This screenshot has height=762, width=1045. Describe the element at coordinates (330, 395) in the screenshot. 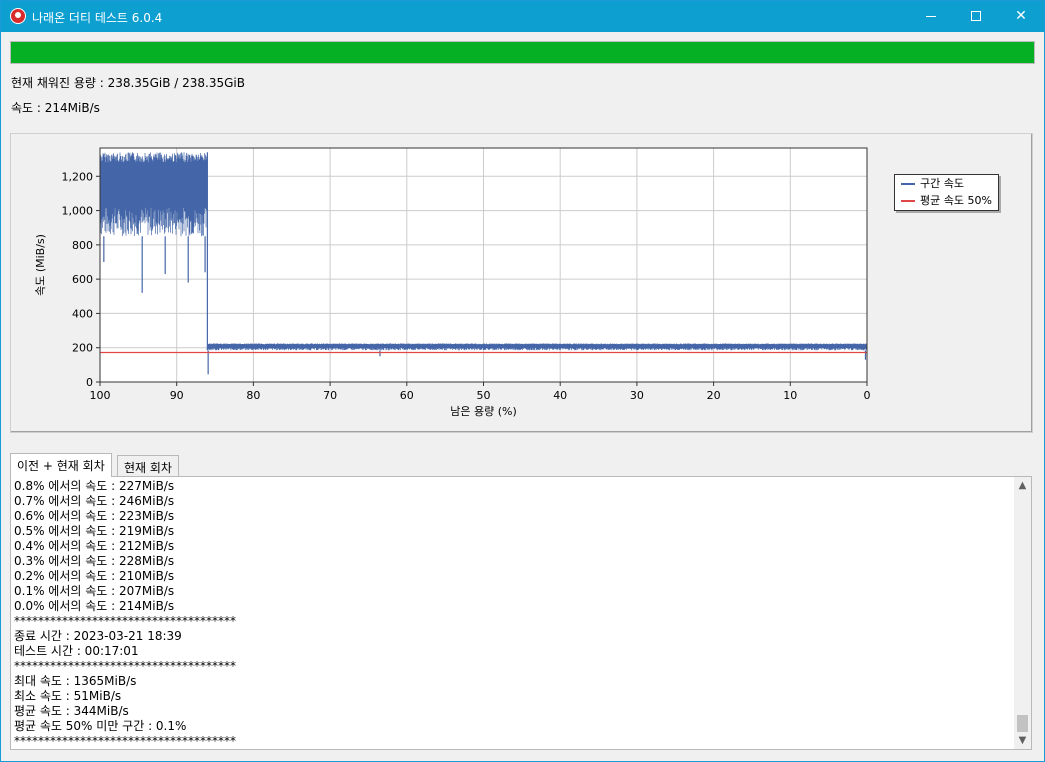

I see `x-tick-label: 70` at that location.